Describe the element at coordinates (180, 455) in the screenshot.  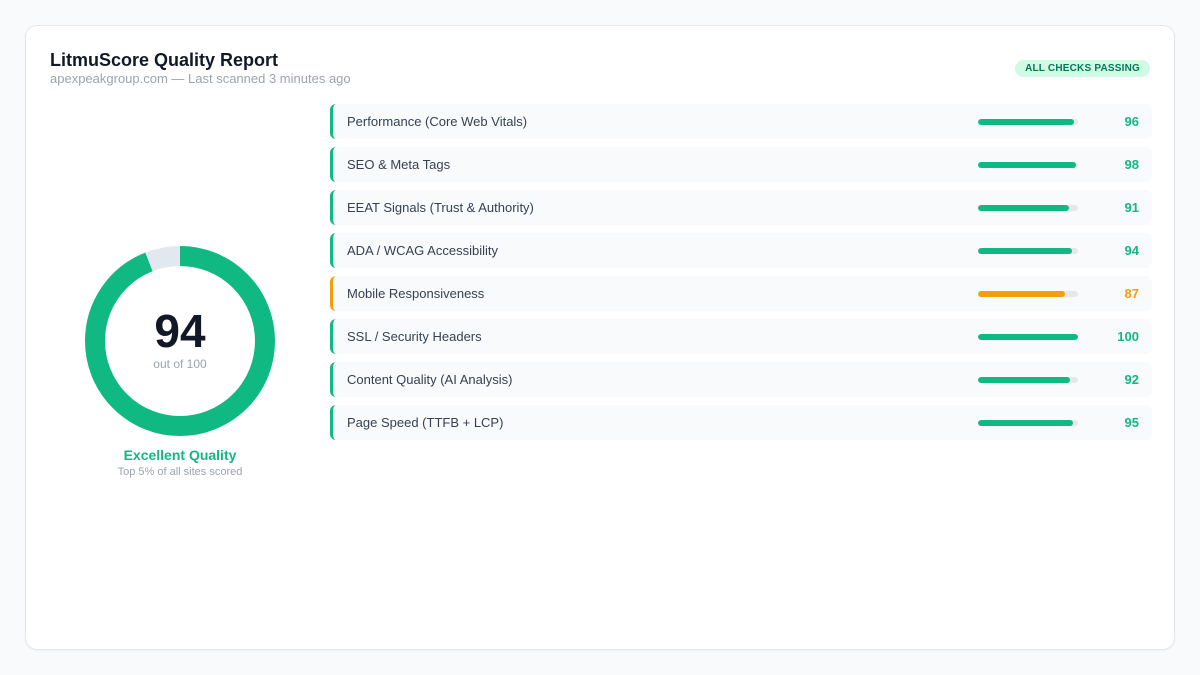
I see `quality-label: Excellent Quality` at that location.